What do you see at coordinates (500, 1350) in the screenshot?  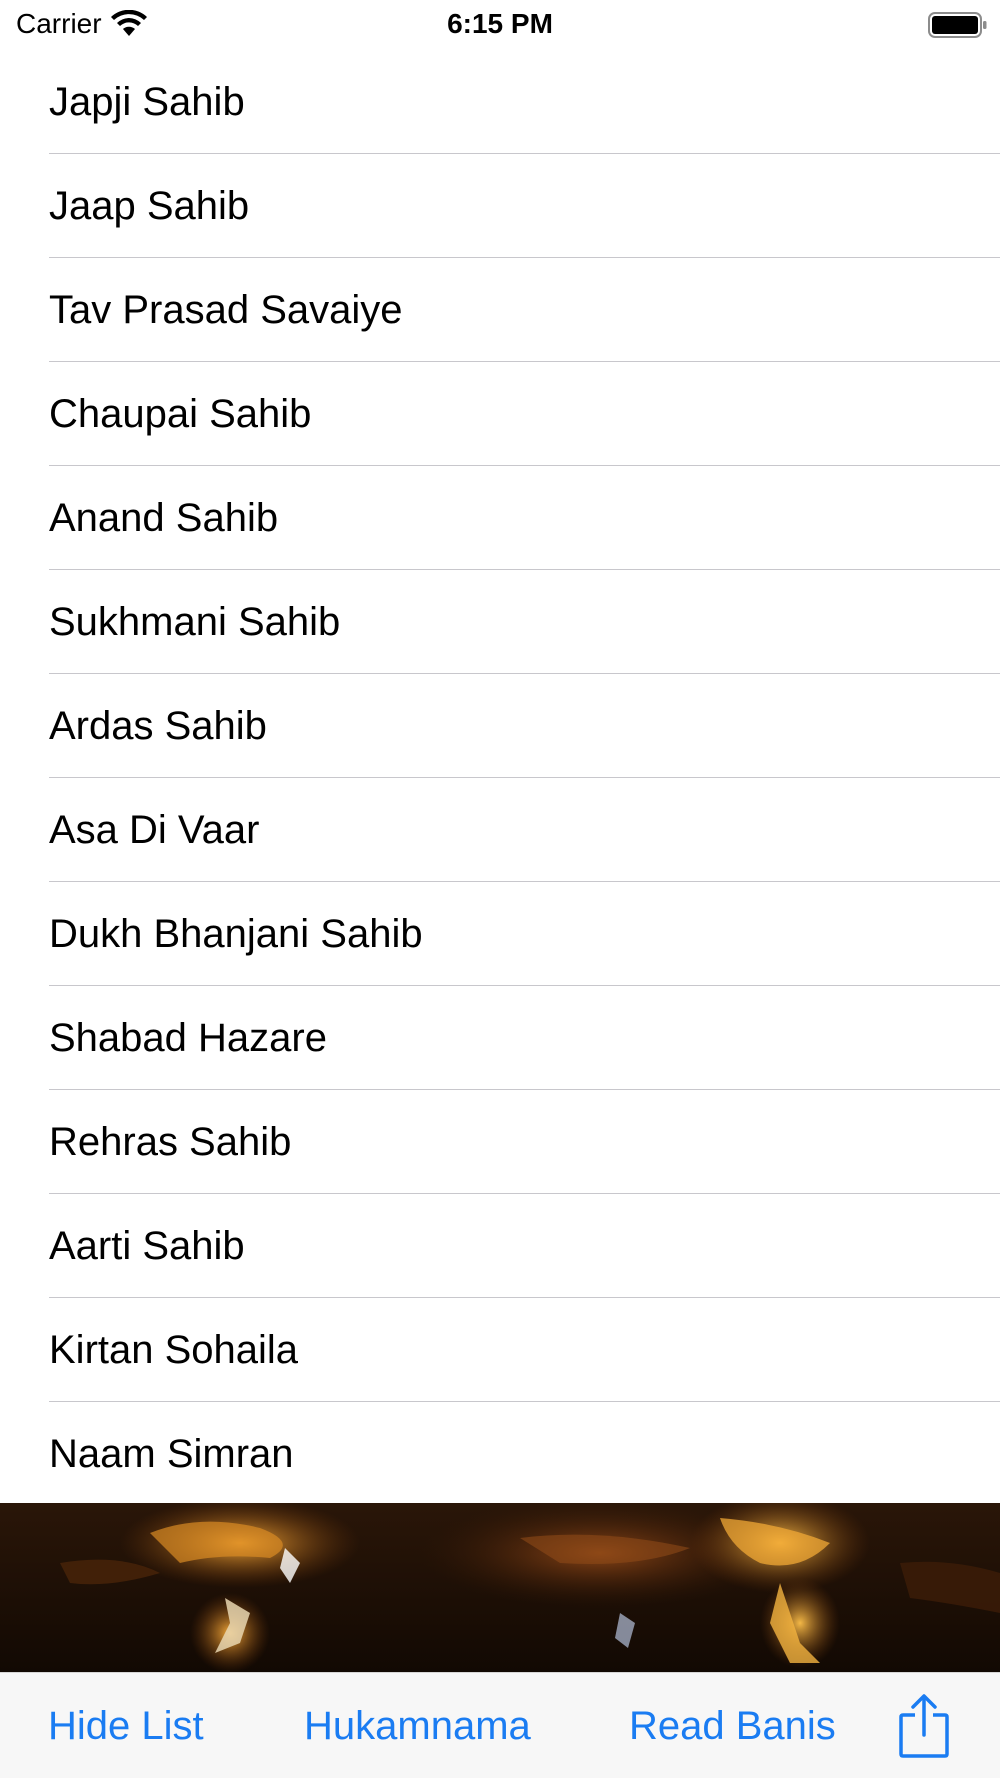 I see `bani-row-kirtan-sohaila: Kirtan Sohaila` at bounding box center [500, 1350].